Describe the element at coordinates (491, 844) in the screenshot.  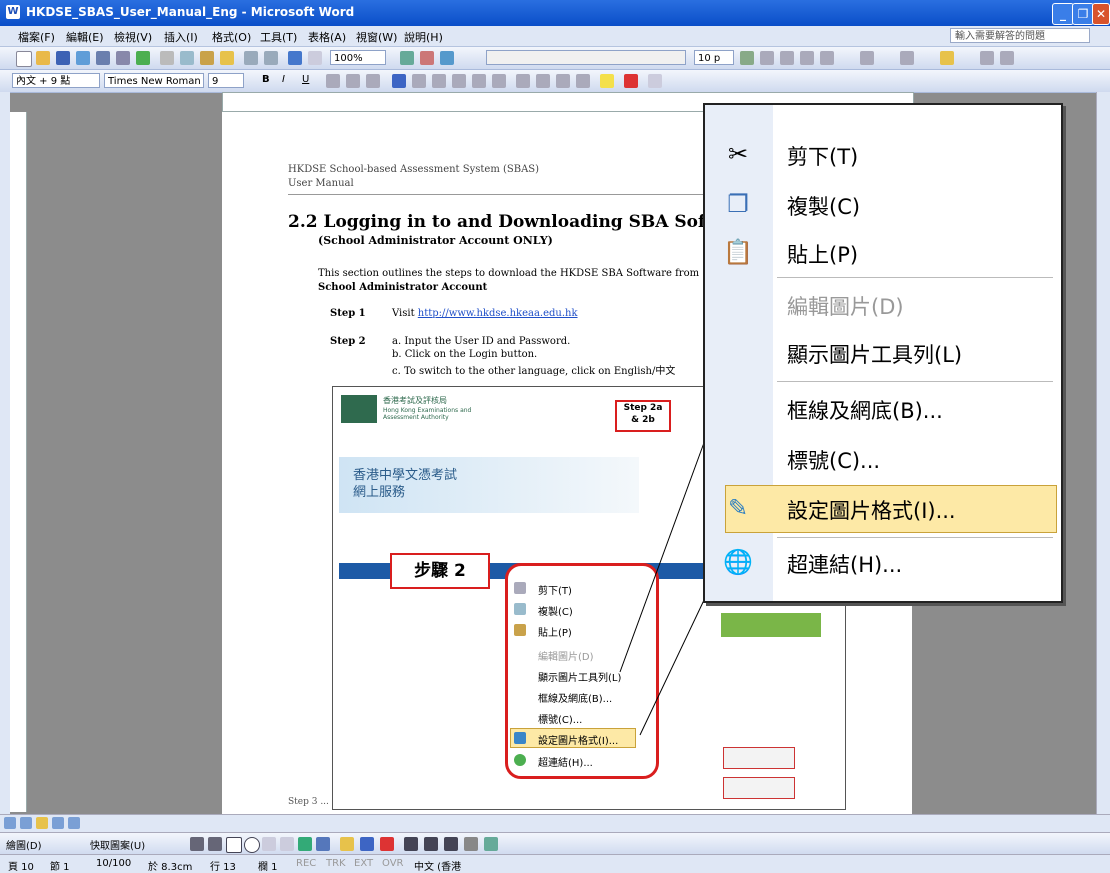
I see `3d-icon` at that location.